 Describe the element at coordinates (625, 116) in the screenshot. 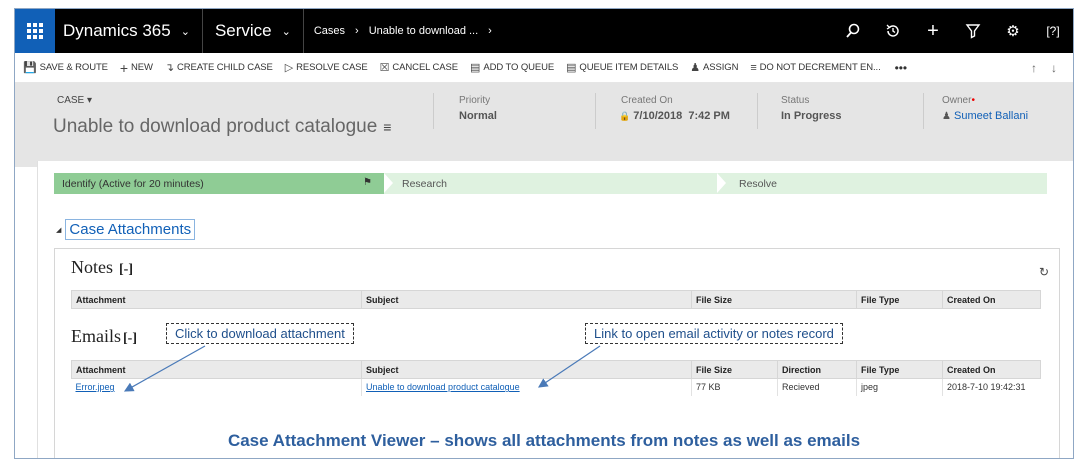

I see `lock-icon: 🔒` at that location.